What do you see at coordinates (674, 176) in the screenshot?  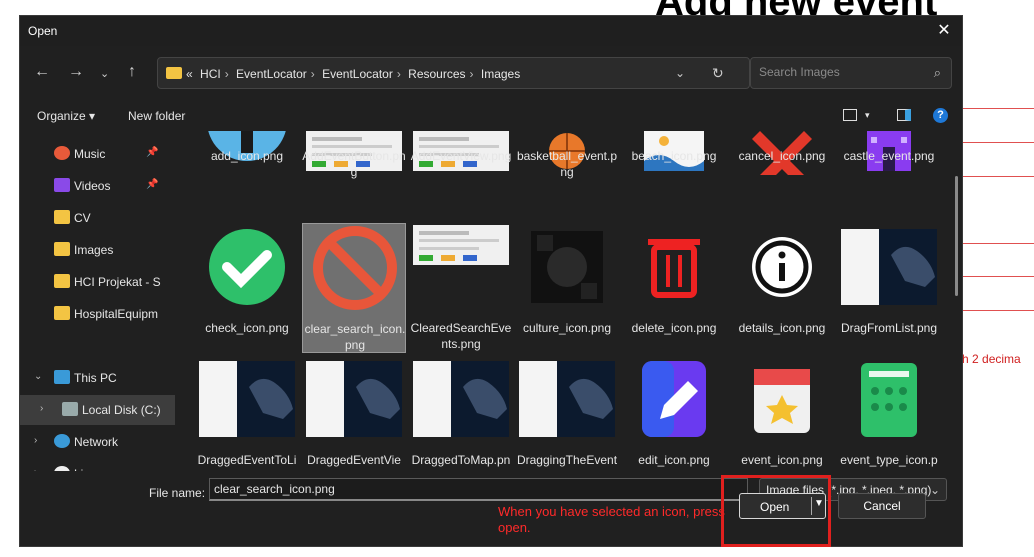 I see `file-item: beach_icon.png` at bounding box center [674, 176].